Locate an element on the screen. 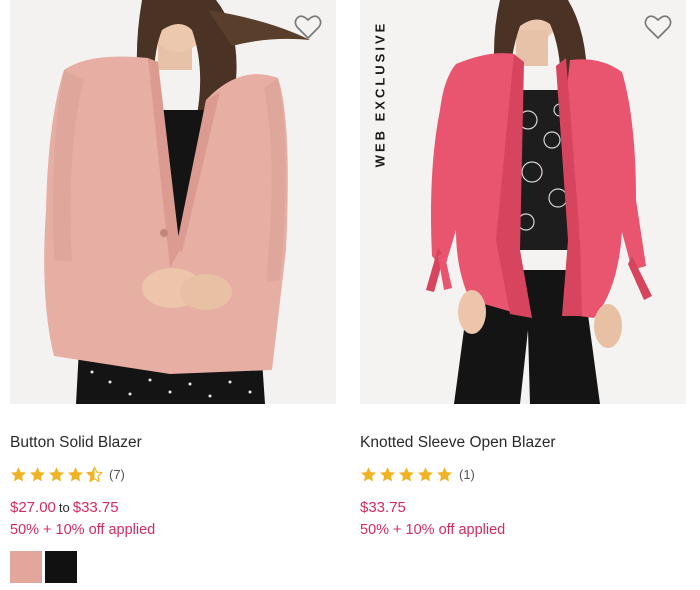 The height and width of the screenshot is (590, 700). web-exclusive-badge: WEB EXCLUSIVE is located at coordinates (380, 94).